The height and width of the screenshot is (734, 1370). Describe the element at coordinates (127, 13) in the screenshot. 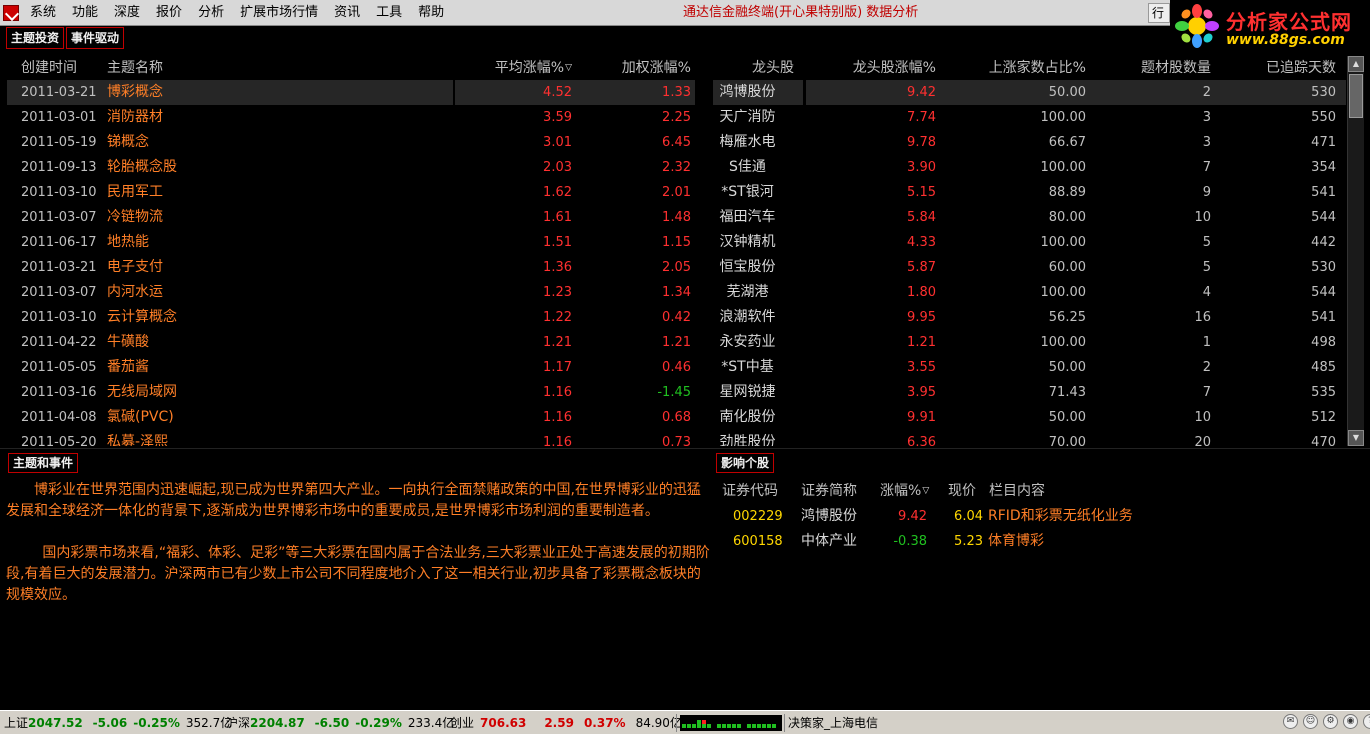

I see `menu-depth: 深度` at that location.